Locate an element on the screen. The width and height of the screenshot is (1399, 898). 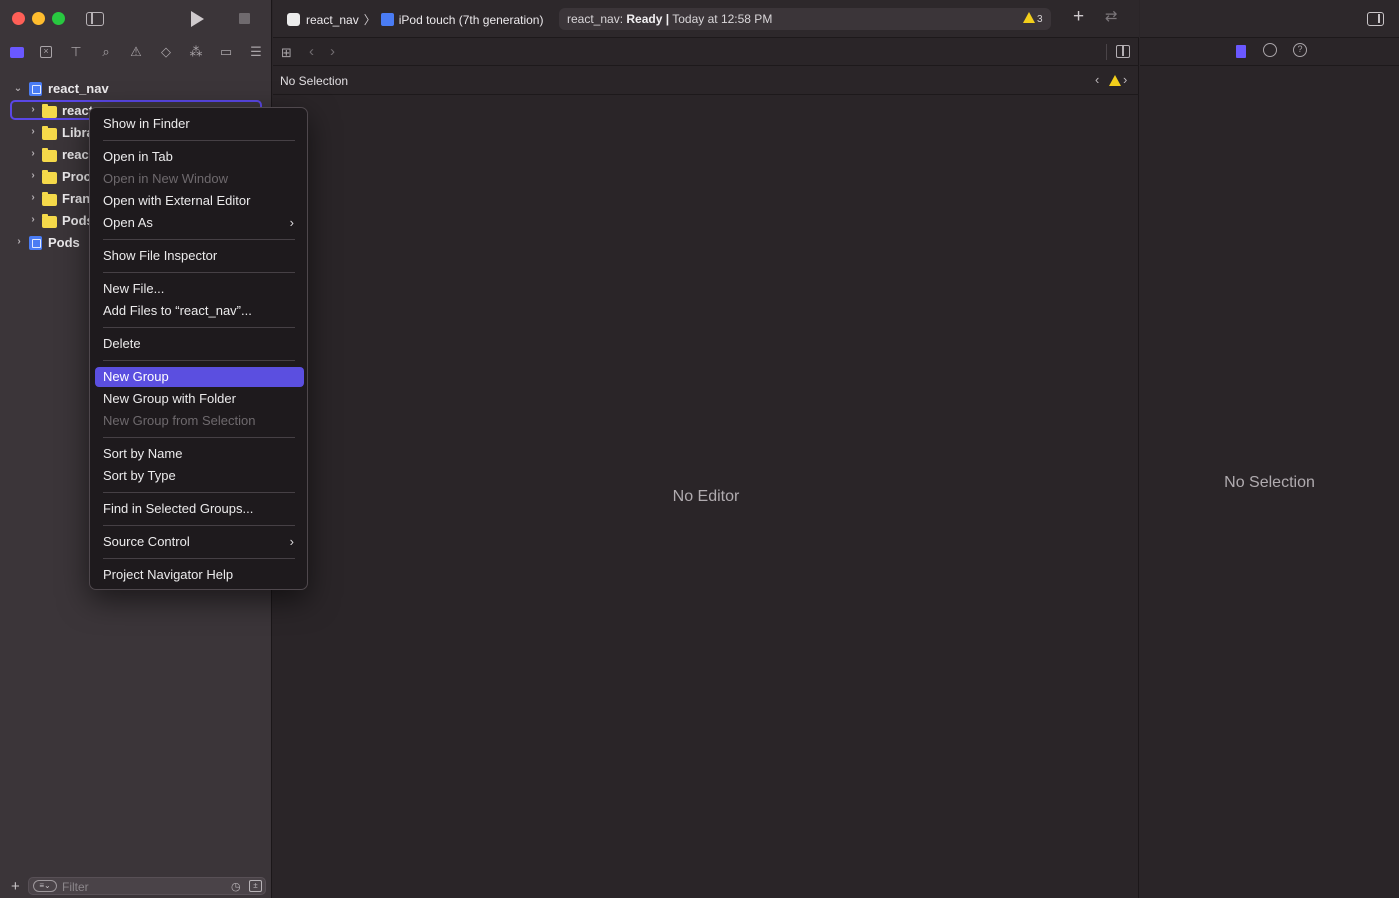
chevron-left-icon: ‹ is located at coordinates (311, 51).